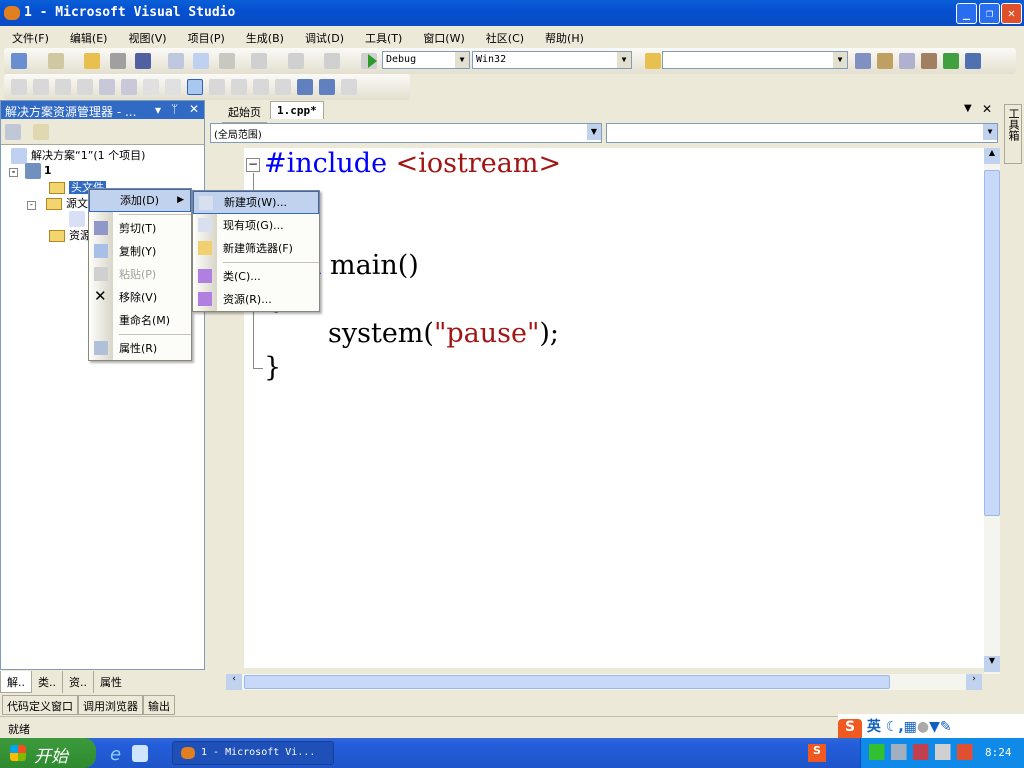 The width and height of the screenshot is (1024, 768). Describe the element at coordinates (140, 200) in the screenshot. I see `menu-item-add: 添加(D) ▶` at that location.